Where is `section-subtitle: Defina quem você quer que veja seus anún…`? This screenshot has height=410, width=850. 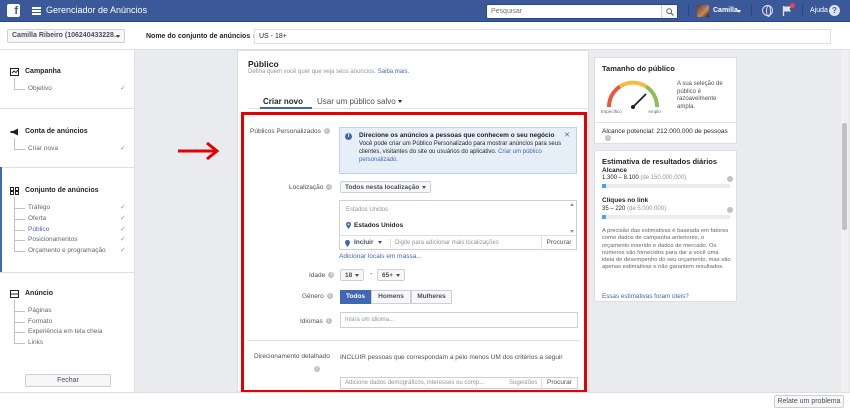
section-subtitle: Defina quem você quer que veja seus anún… is located at coordinates (328, 72).